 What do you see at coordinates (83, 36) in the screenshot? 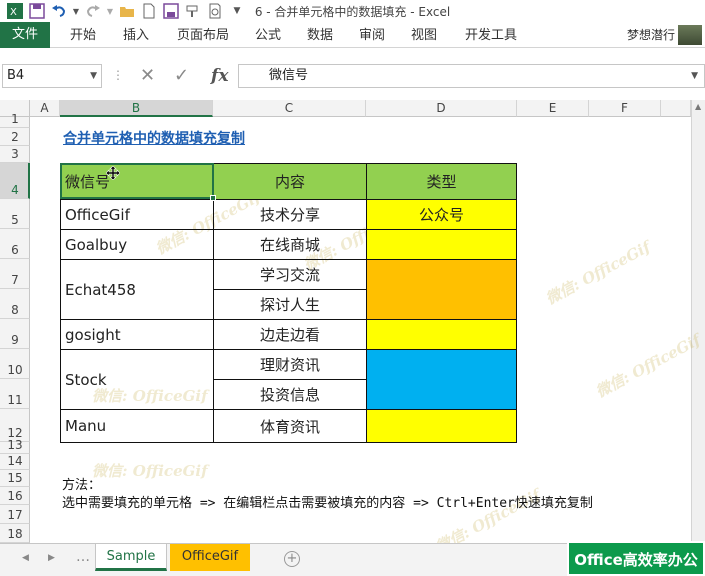
I see `tab-home: 开始` at bounding box center [83, 36].